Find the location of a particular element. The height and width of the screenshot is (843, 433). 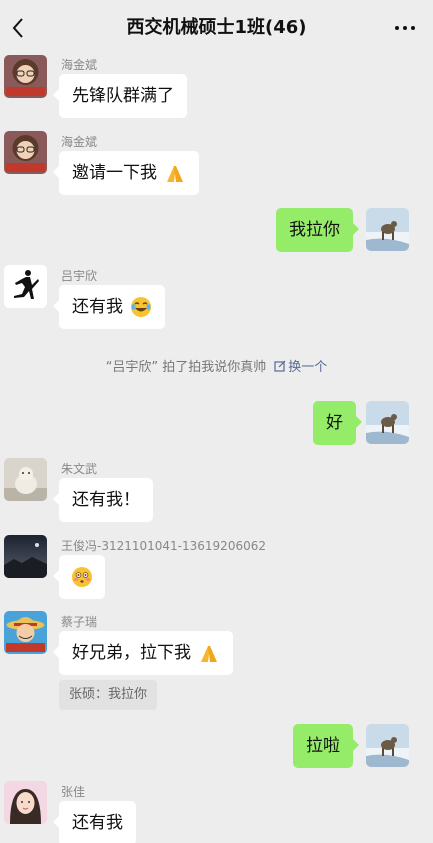

chat-title: 西交机械硕士1班(46) is located at coordinates (216, 27).